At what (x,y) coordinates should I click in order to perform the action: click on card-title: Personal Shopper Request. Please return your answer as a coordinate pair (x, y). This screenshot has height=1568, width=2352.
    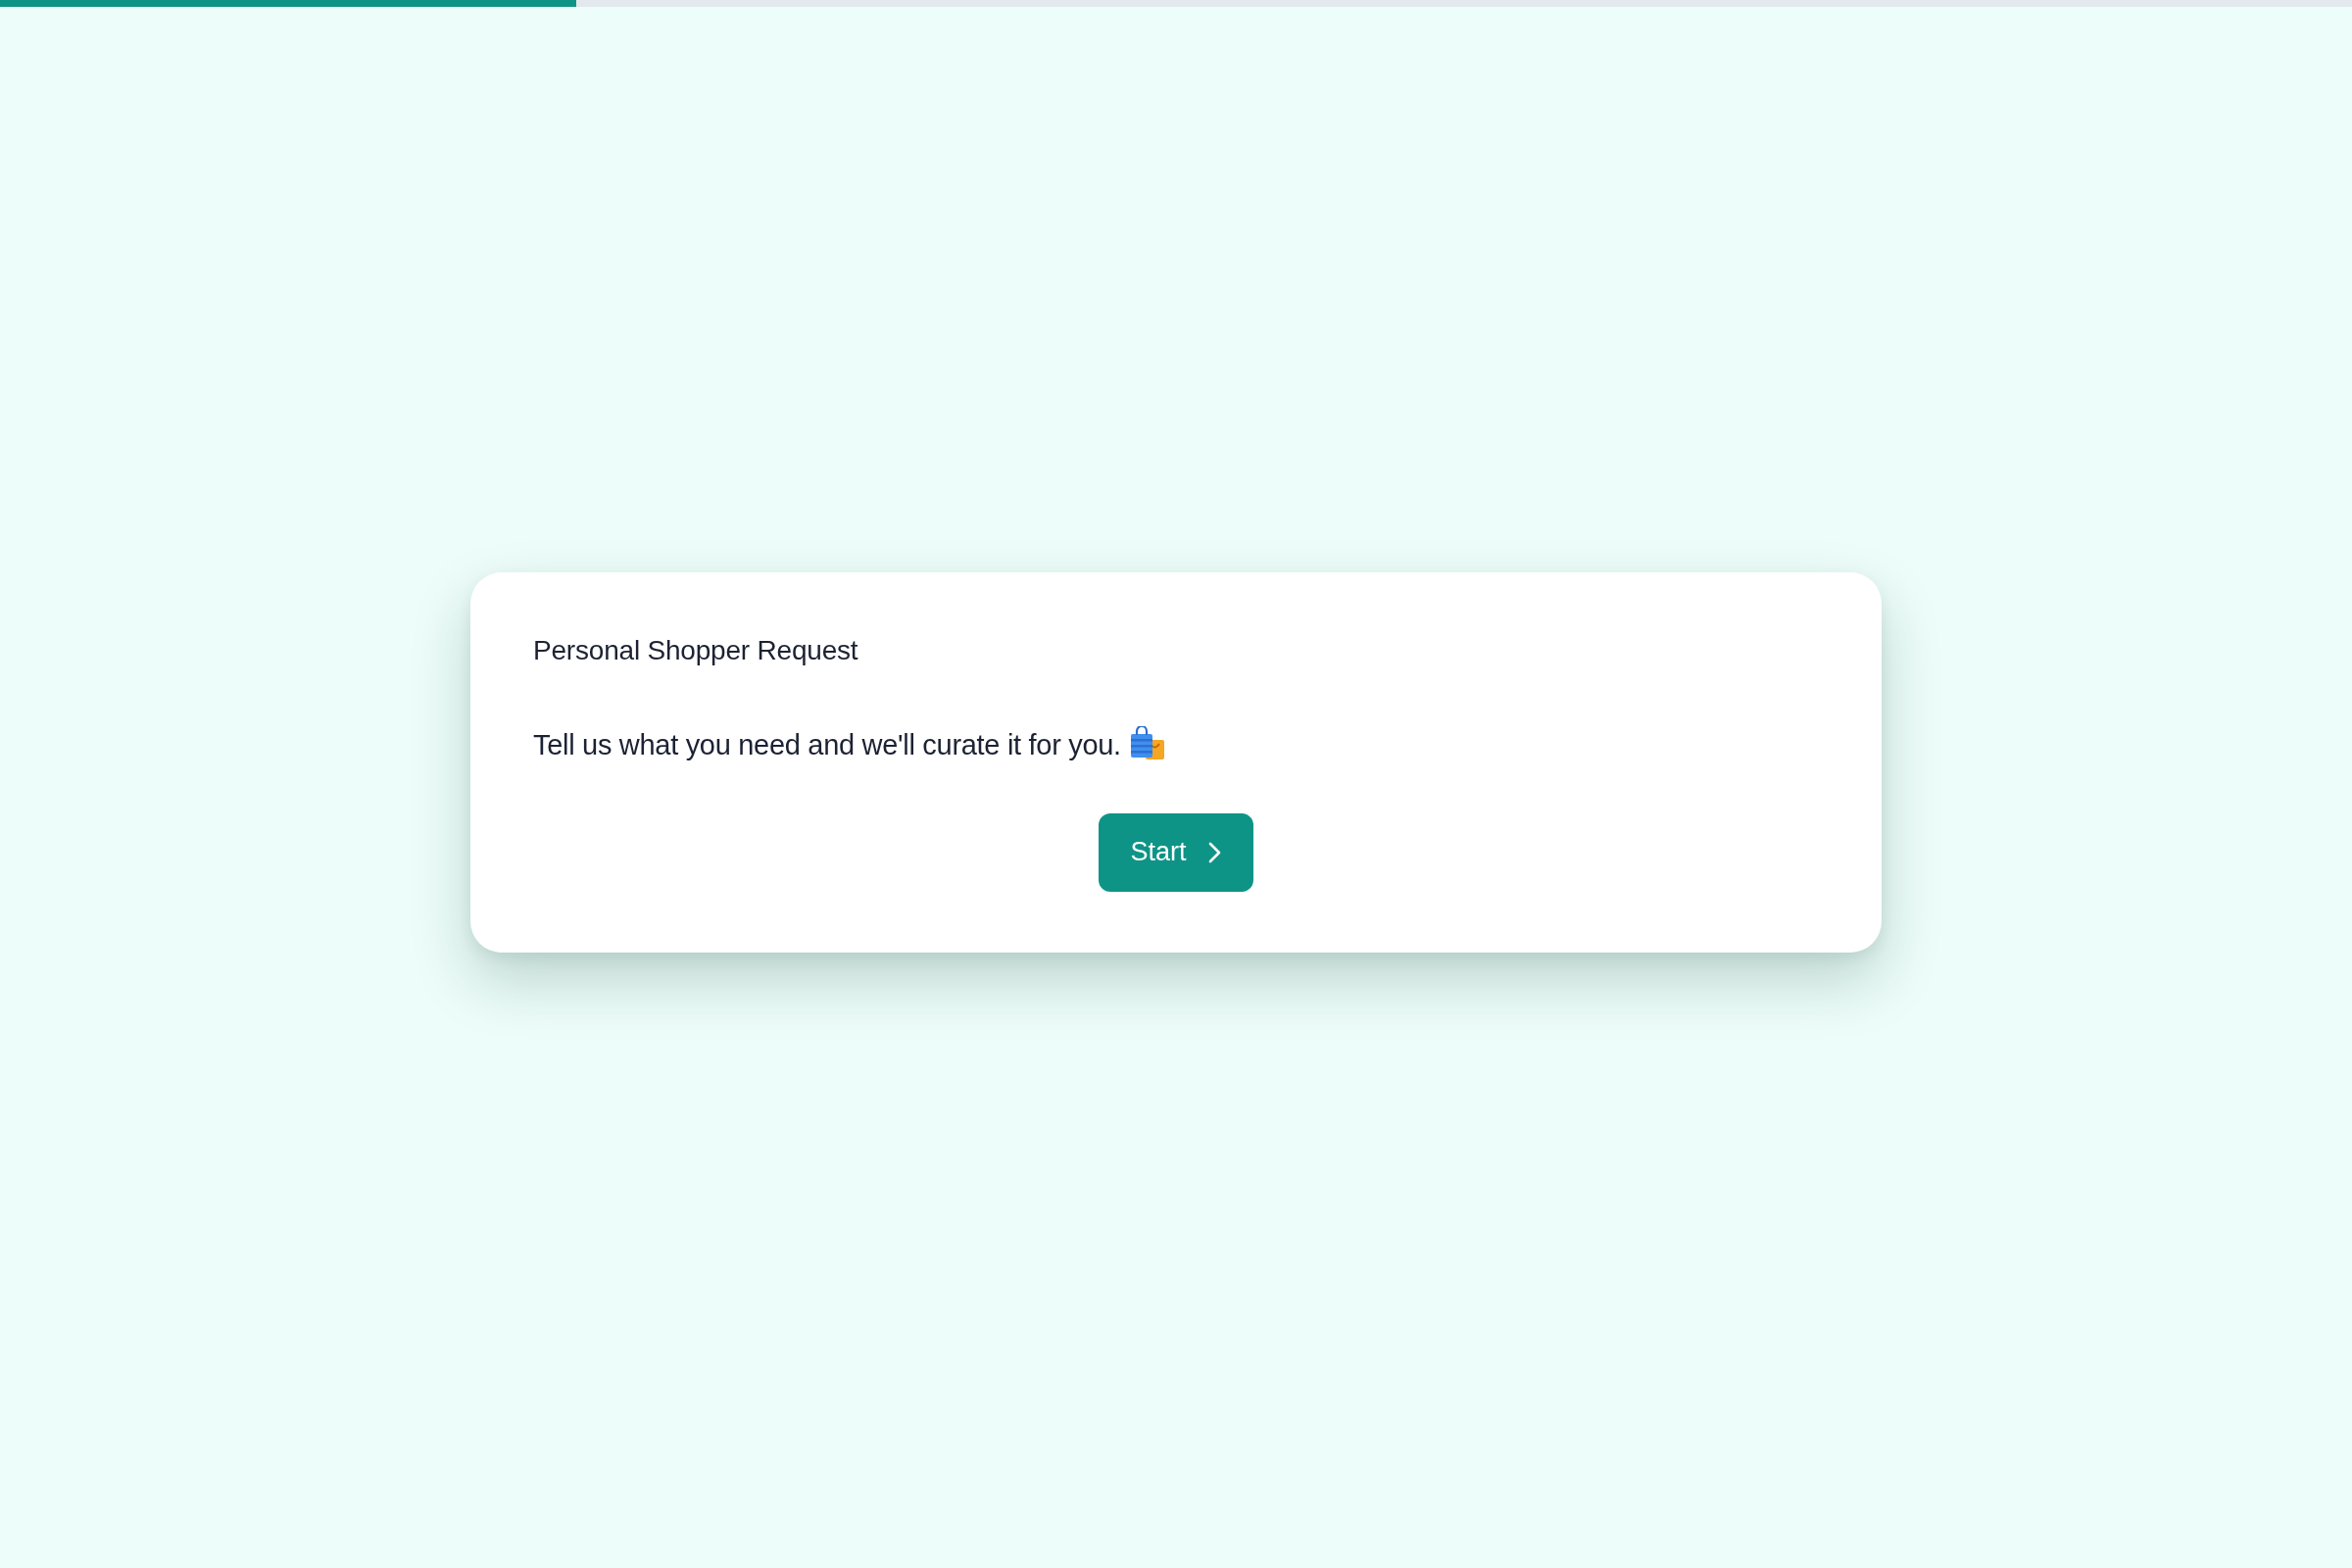
    Looking at the image, I should click on (696, 650).